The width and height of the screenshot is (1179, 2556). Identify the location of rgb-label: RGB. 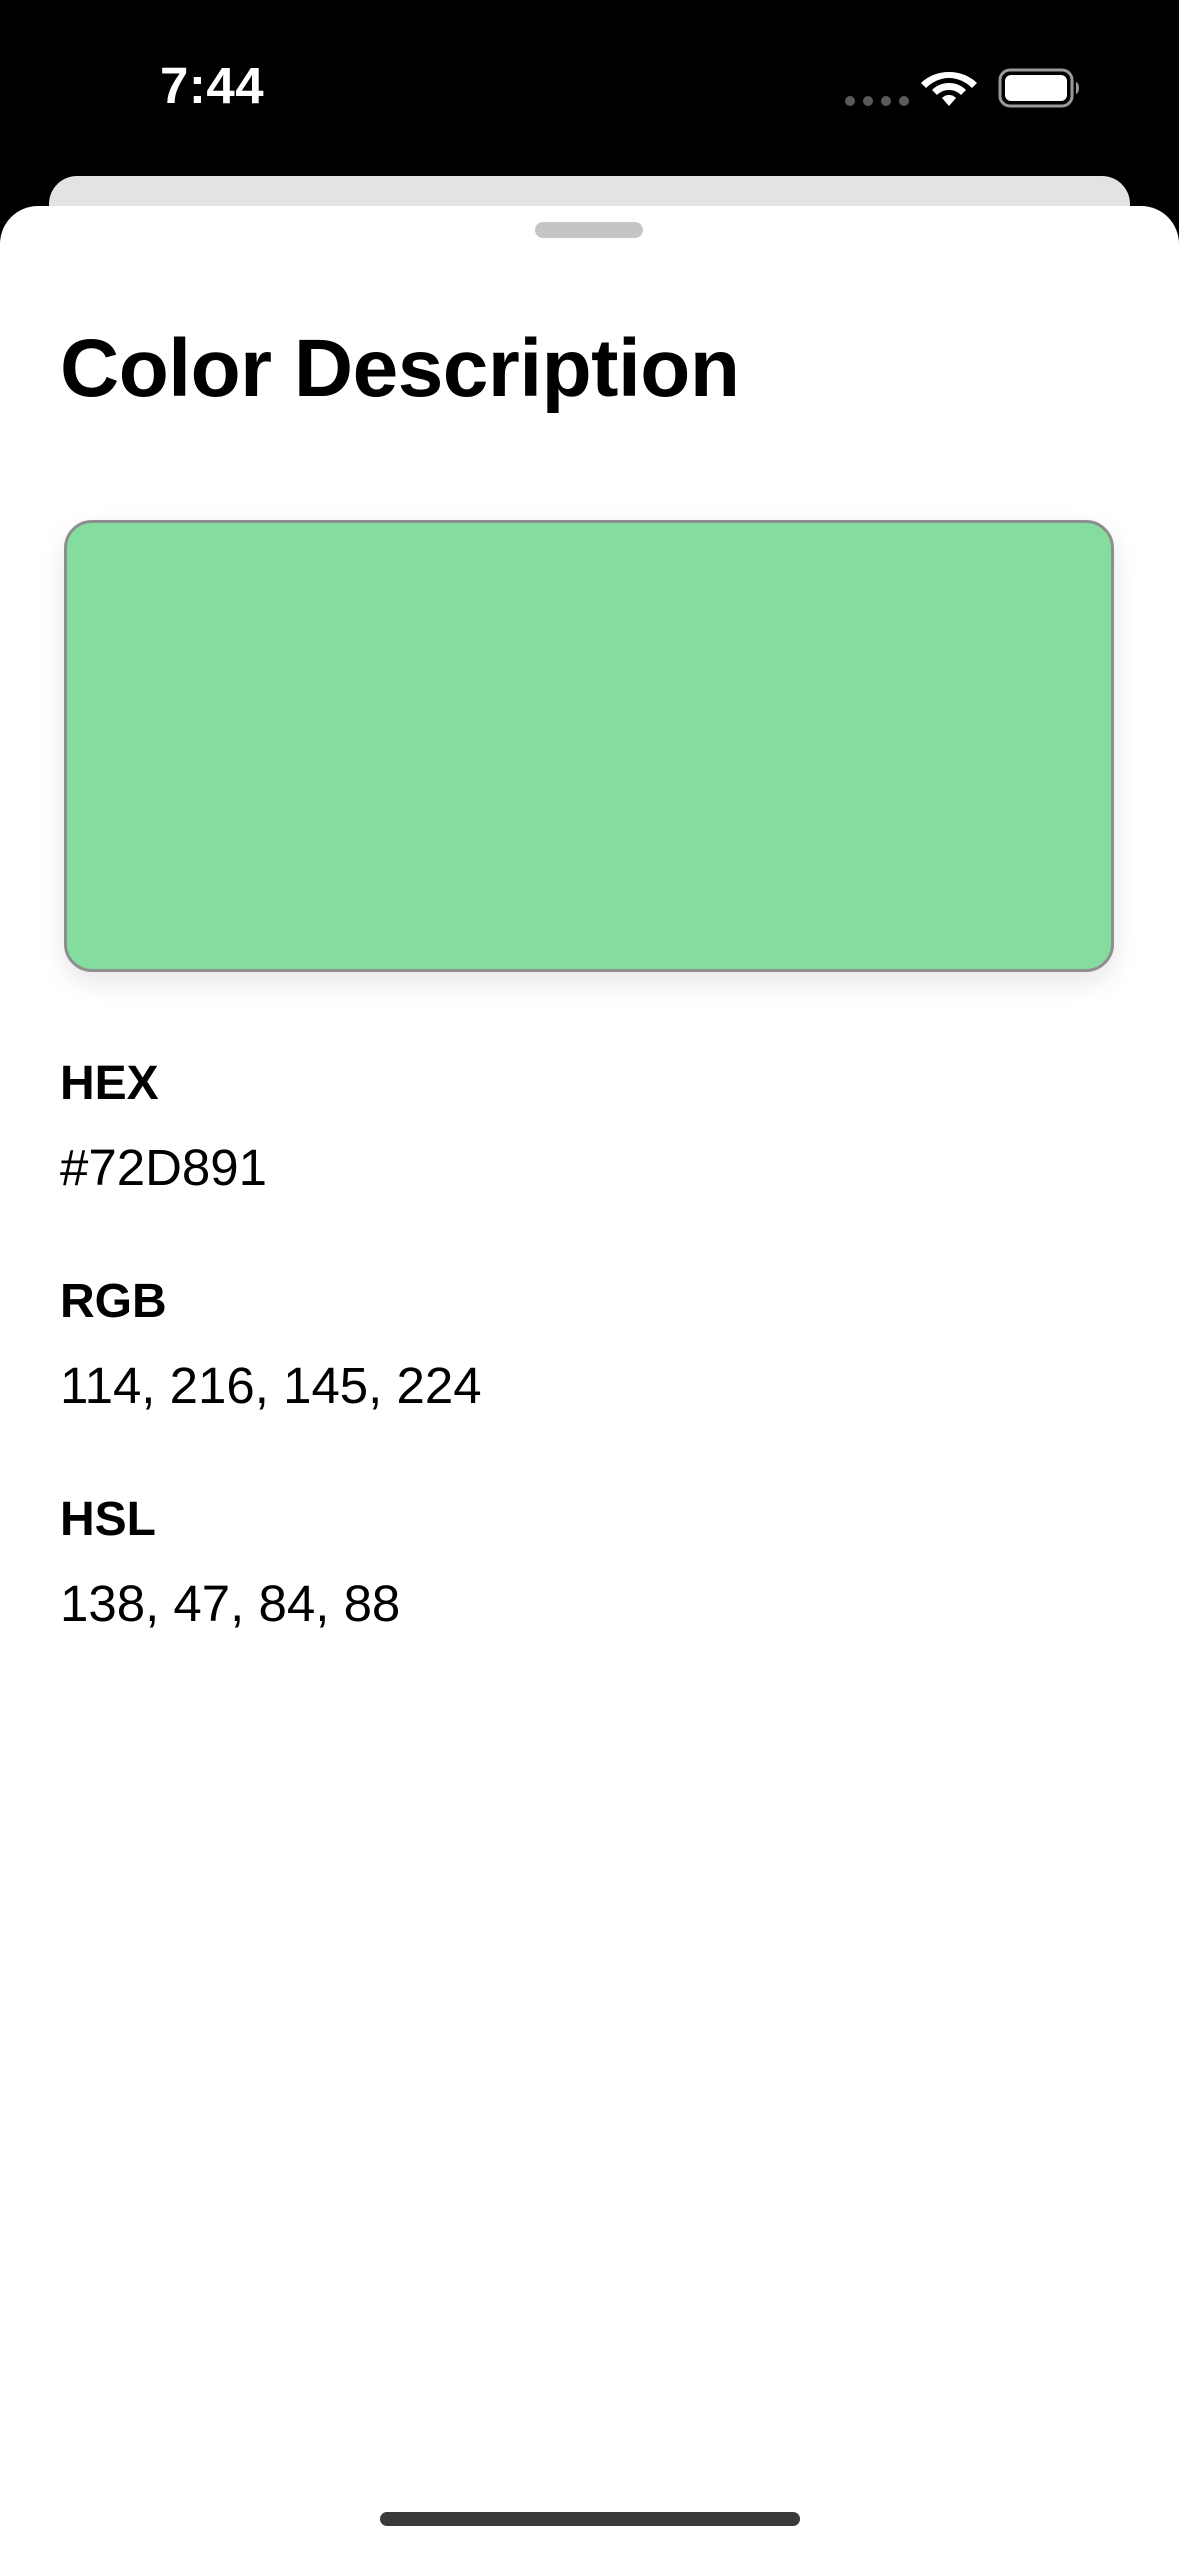
(113, 1301).